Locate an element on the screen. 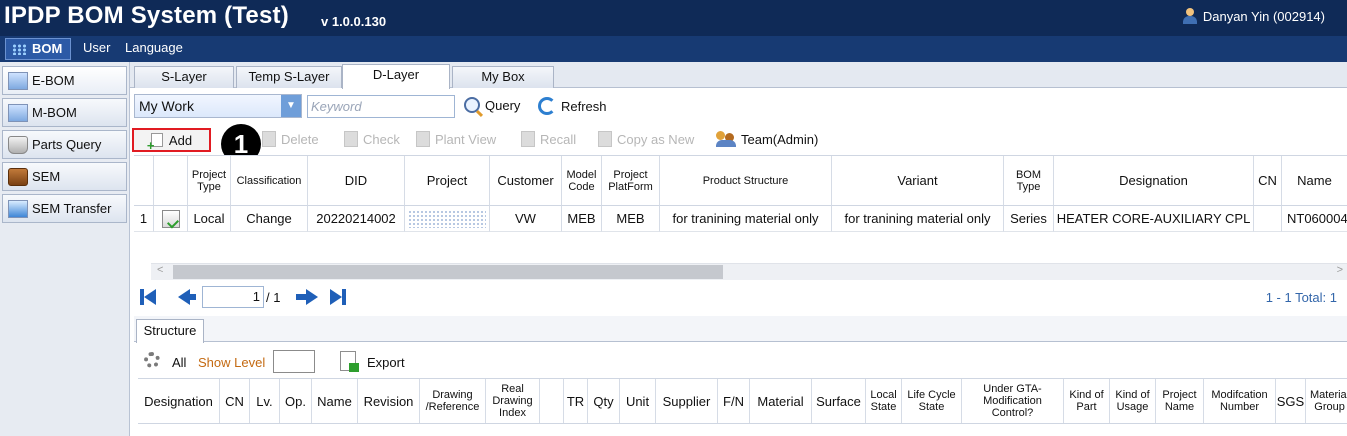  struct-header-unit: Unit is located at coordinates (638, 401).